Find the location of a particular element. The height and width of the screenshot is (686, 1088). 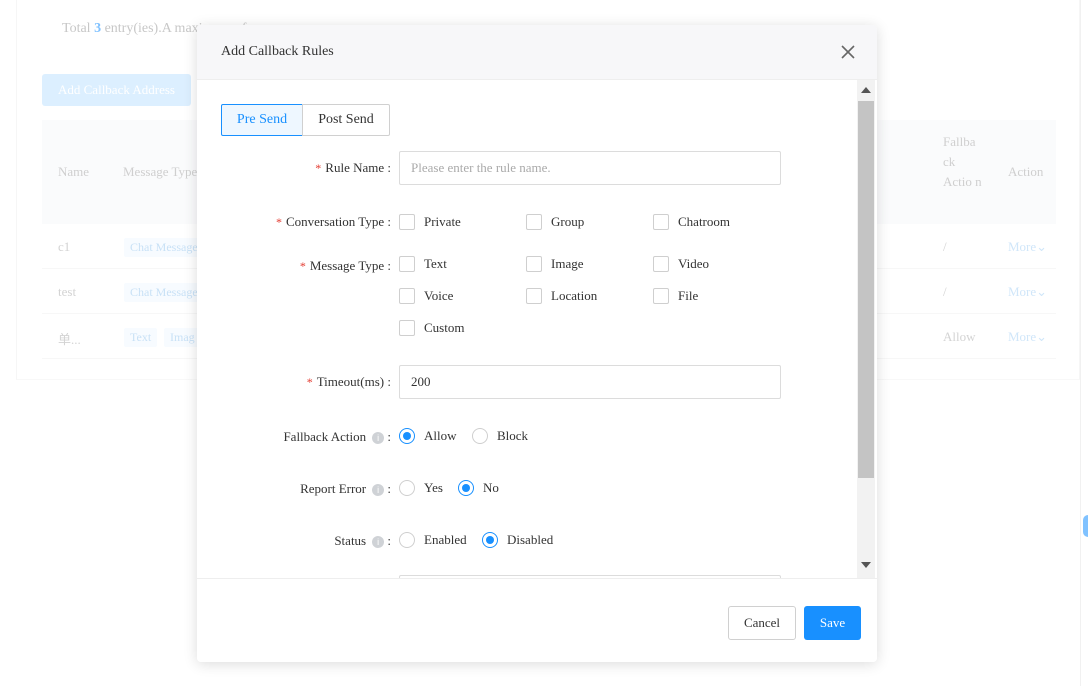

tab-post-send: Post Send is located at coordinates (346, 120).